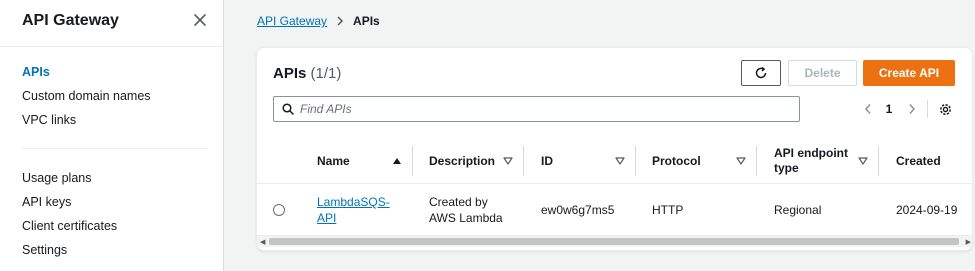 The height and width of the screenshot is (271, 975). I want to click on cell-name: LambdaSQS-API, so click(353, 210).